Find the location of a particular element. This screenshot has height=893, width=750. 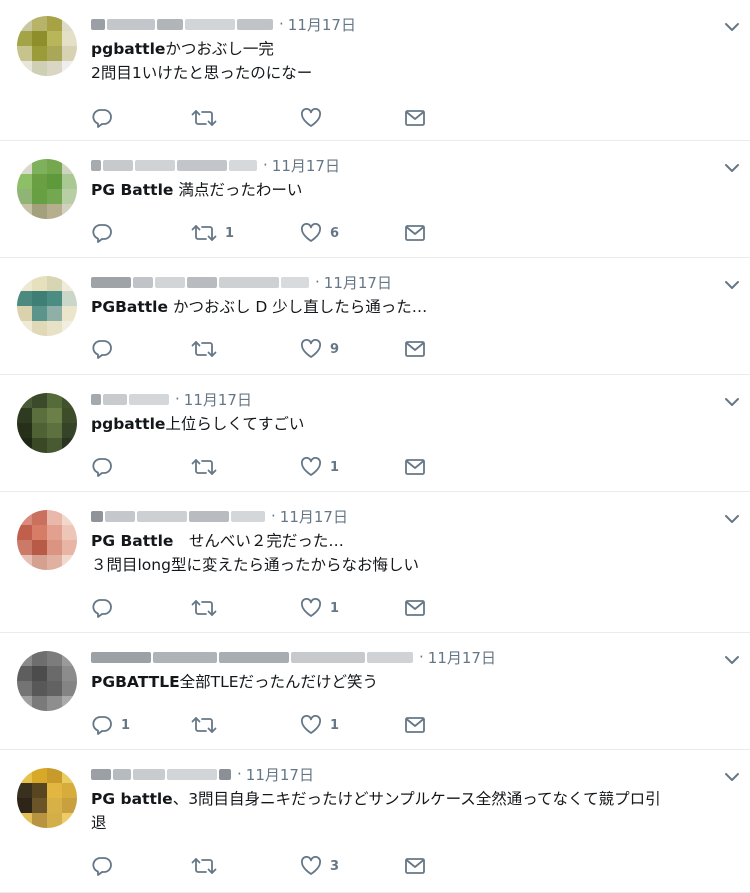

tweet-text-bold: PGBATTLE is located at coordinates (135, 682).